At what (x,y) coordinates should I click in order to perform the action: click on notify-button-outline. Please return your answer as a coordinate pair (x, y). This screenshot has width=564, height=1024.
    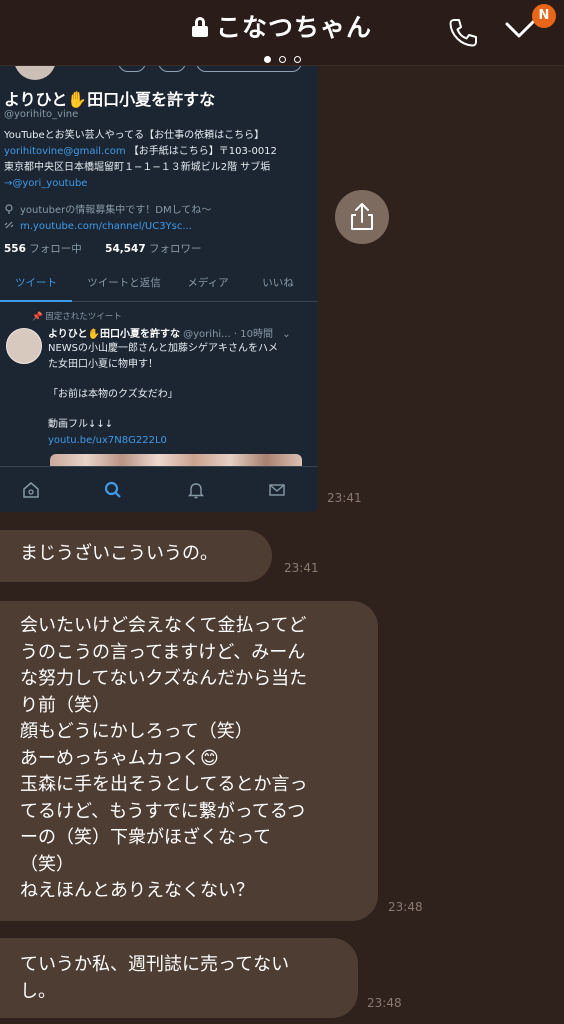
    Looking at the image, I should click on (172, 69).